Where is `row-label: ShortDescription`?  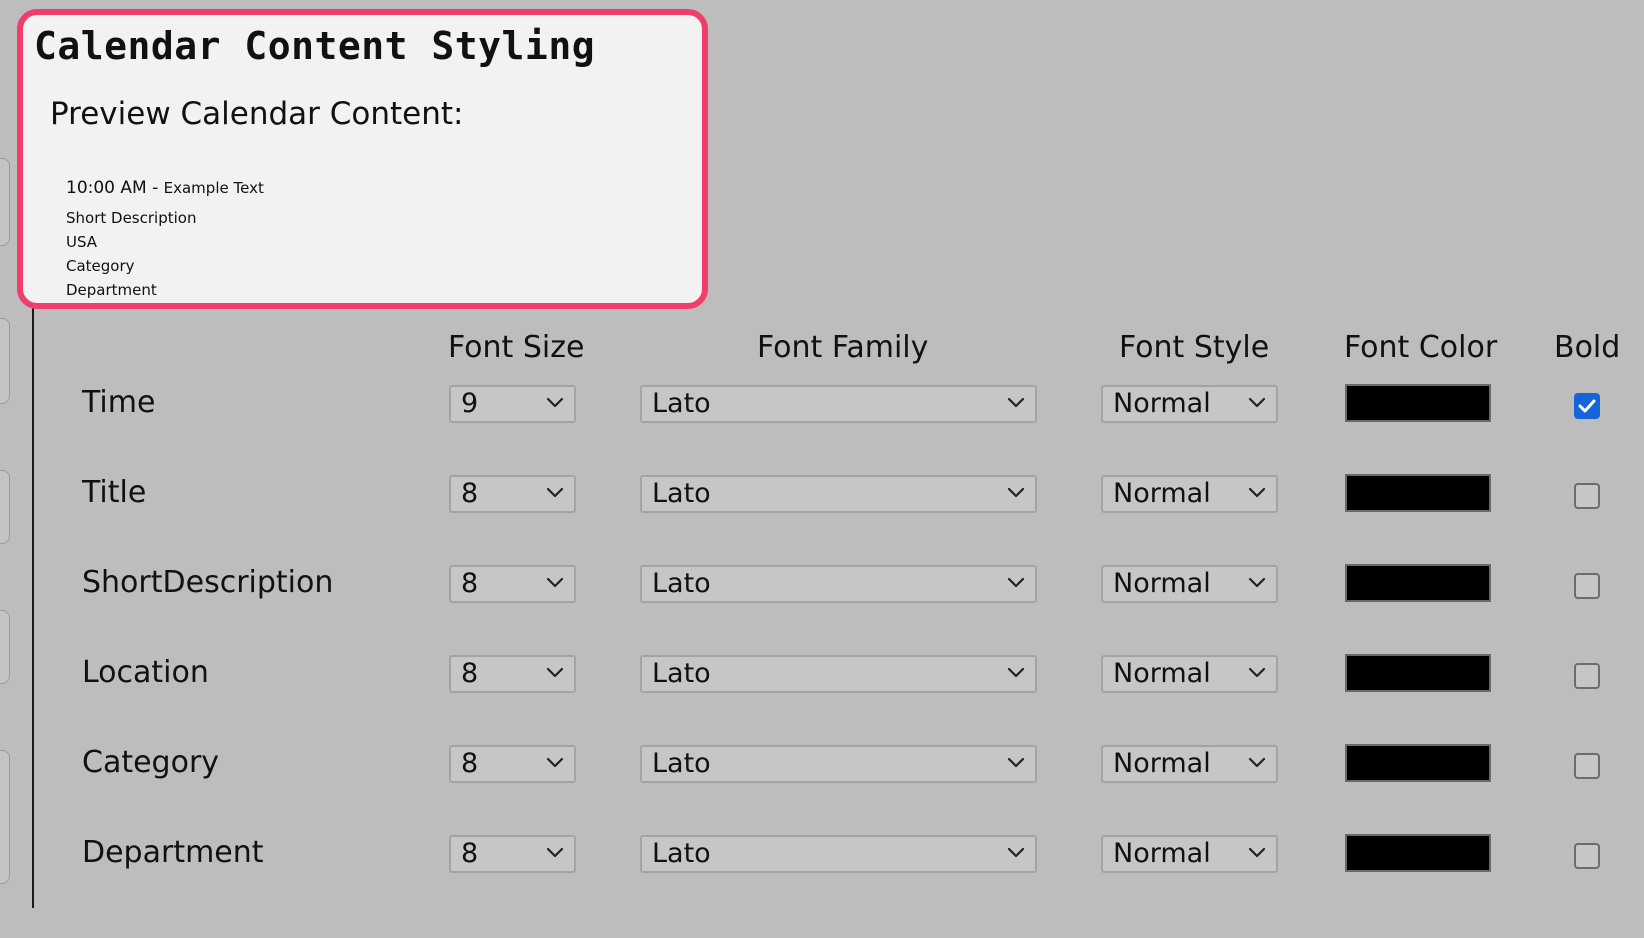 row-label: ShortDescription is located at coordinates (208, 582).